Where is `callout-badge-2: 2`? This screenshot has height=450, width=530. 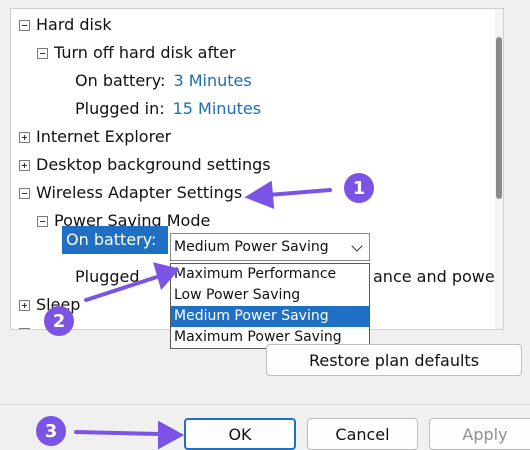 callout-badge-2: 2 is located at coordinates (59, 321).